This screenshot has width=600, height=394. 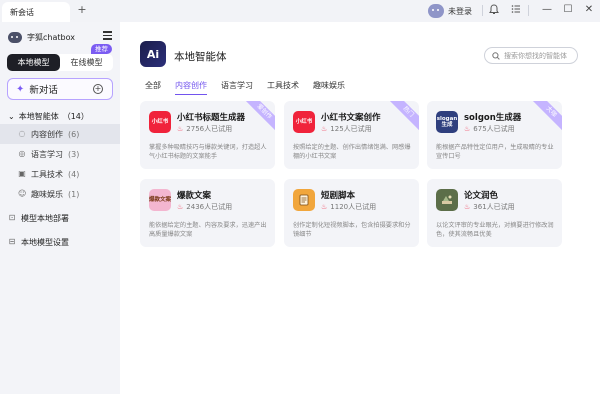 What do you see at coordinates (45, 218) in the screenshot?
I see `sidebar-link-label: 模型本地部署` at bounding box center [45, 218].